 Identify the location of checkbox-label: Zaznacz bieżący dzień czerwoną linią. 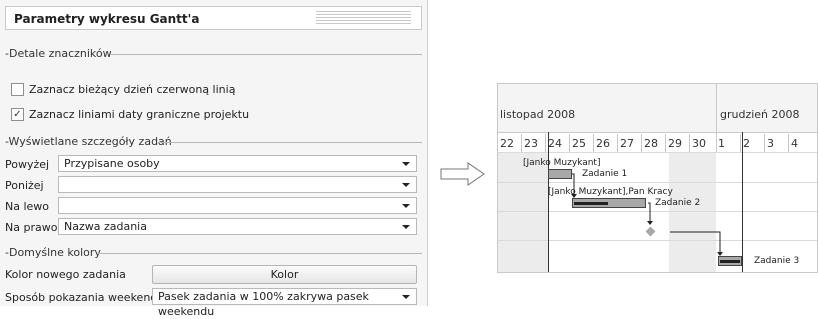
(132, 89).